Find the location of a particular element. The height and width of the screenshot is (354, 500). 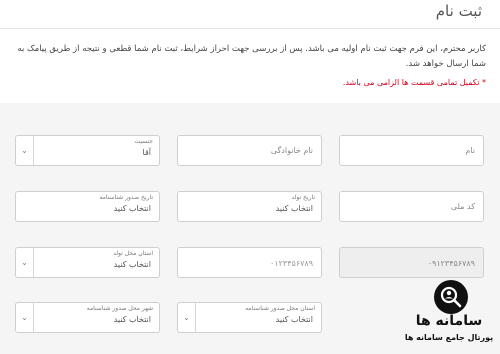

last-name-field: نام خانوادگی is located at coordinates (249, 150).